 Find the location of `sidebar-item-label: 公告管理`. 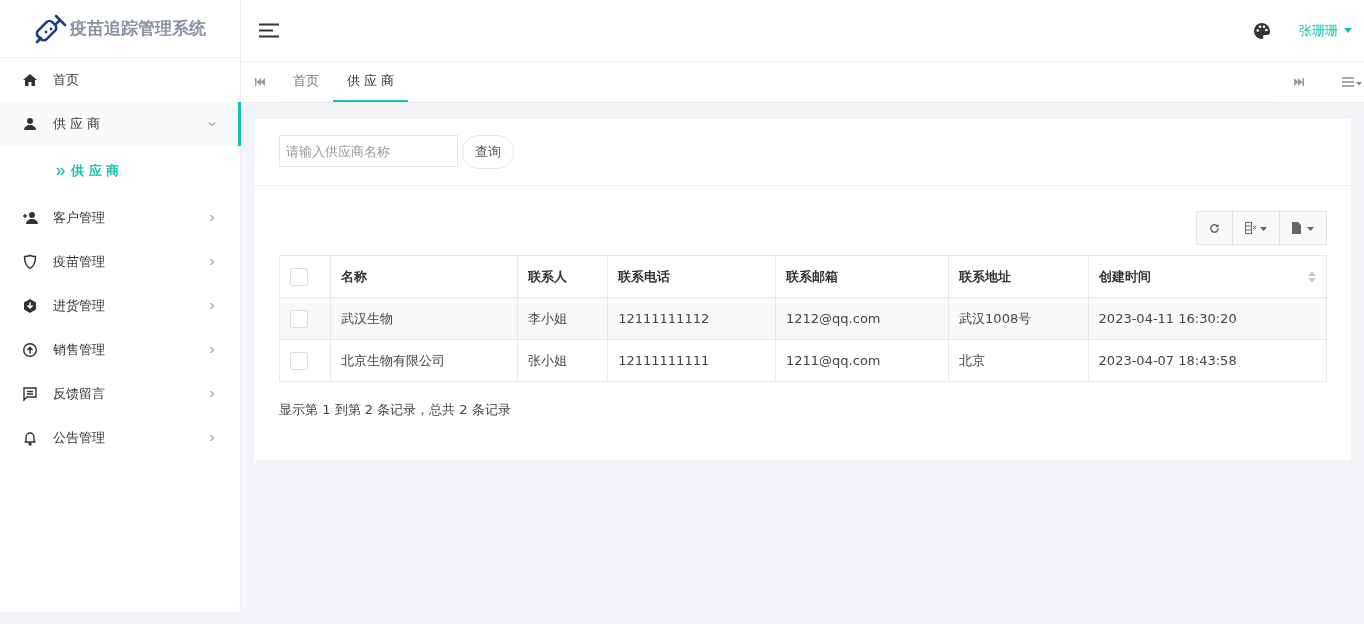

sidebar-item-label: 公告管理 is located at coordinates (79, 438).